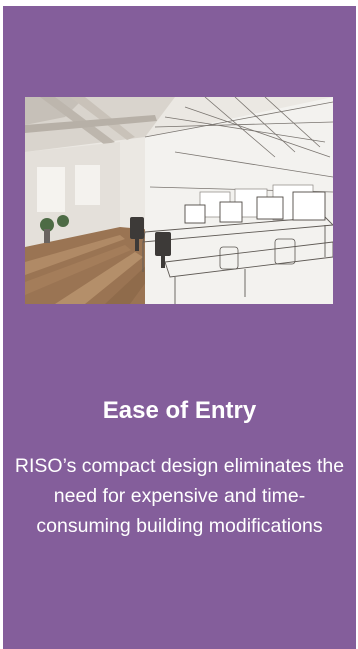  What do you see at coordinates (179, 410) in the screenshot?
I see `feature-title: Ease of Entry` at bounding box center [179, 410].